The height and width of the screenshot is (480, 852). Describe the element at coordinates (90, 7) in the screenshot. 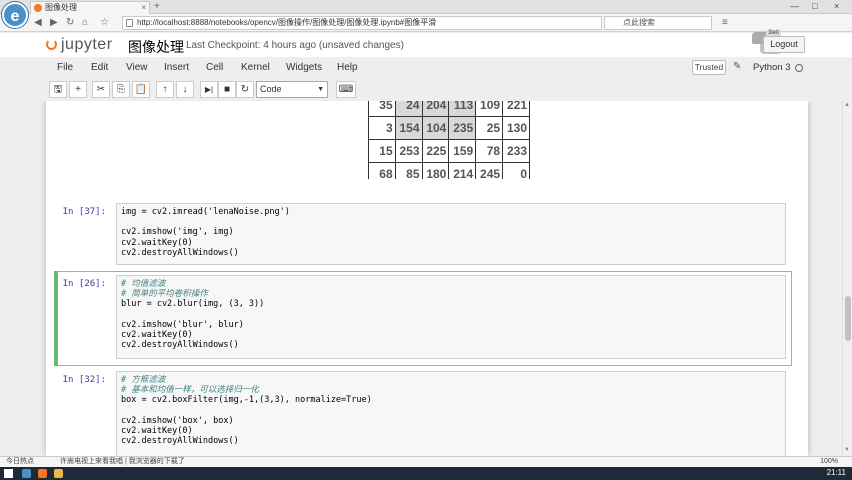

I see `browser-tab: 图像处理 ×` at that location.